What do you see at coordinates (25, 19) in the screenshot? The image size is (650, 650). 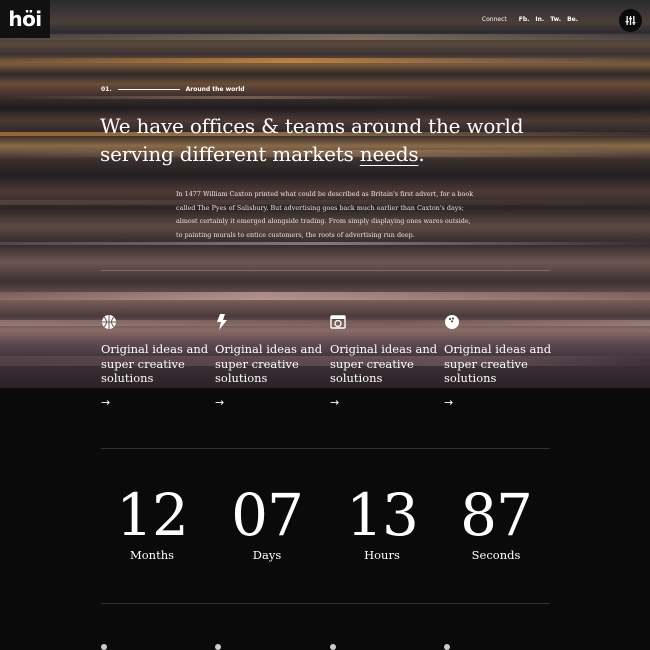 I see `logo: höi` at bounding box center [25, 19].